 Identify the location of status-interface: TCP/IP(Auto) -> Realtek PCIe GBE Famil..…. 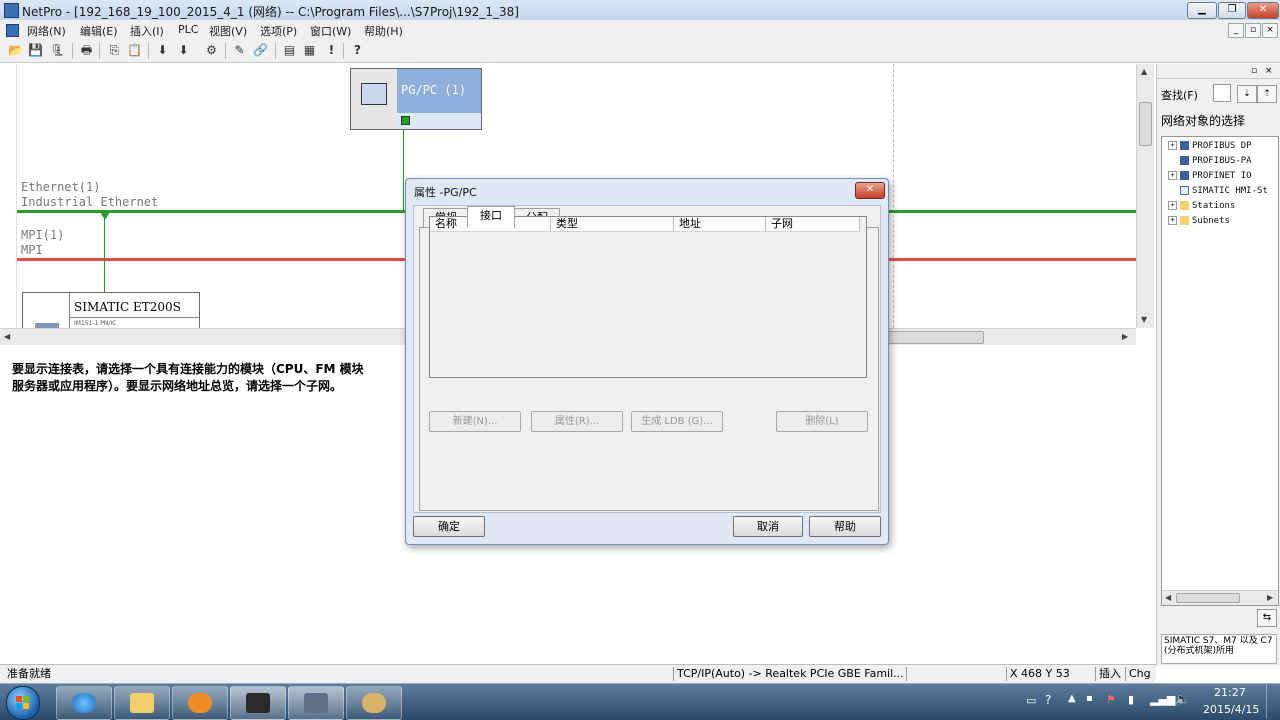
(789, 674).